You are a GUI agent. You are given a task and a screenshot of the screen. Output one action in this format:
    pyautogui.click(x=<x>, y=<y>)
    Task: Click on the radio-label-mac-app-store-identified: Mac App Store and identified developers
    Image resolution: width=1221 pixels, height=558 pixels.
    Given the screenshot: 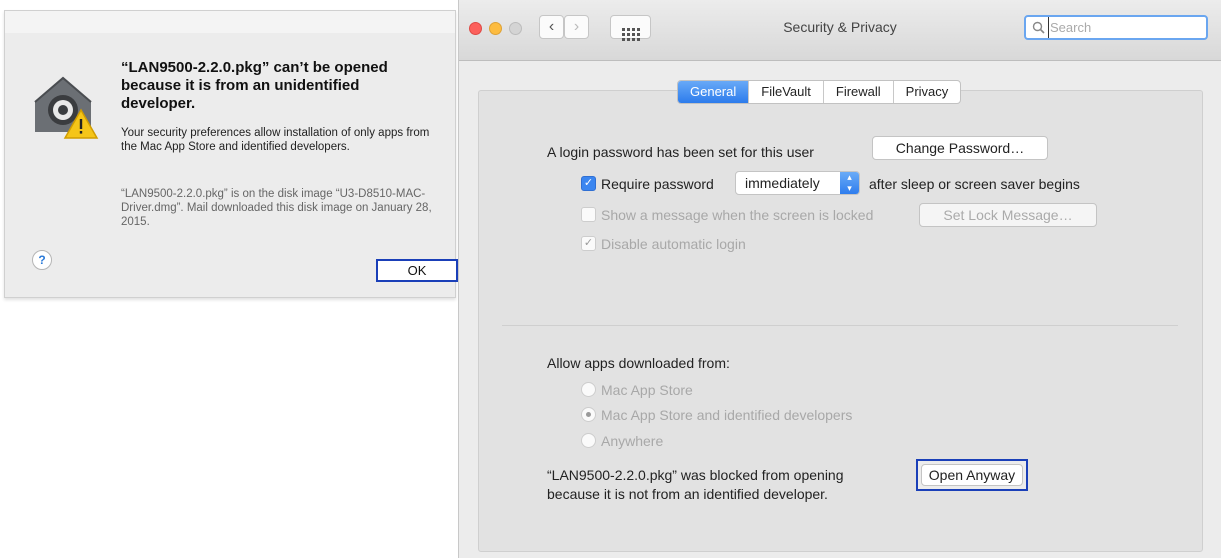 What is the action you would take?
    pyautogui.click(x=727, y=415)
    